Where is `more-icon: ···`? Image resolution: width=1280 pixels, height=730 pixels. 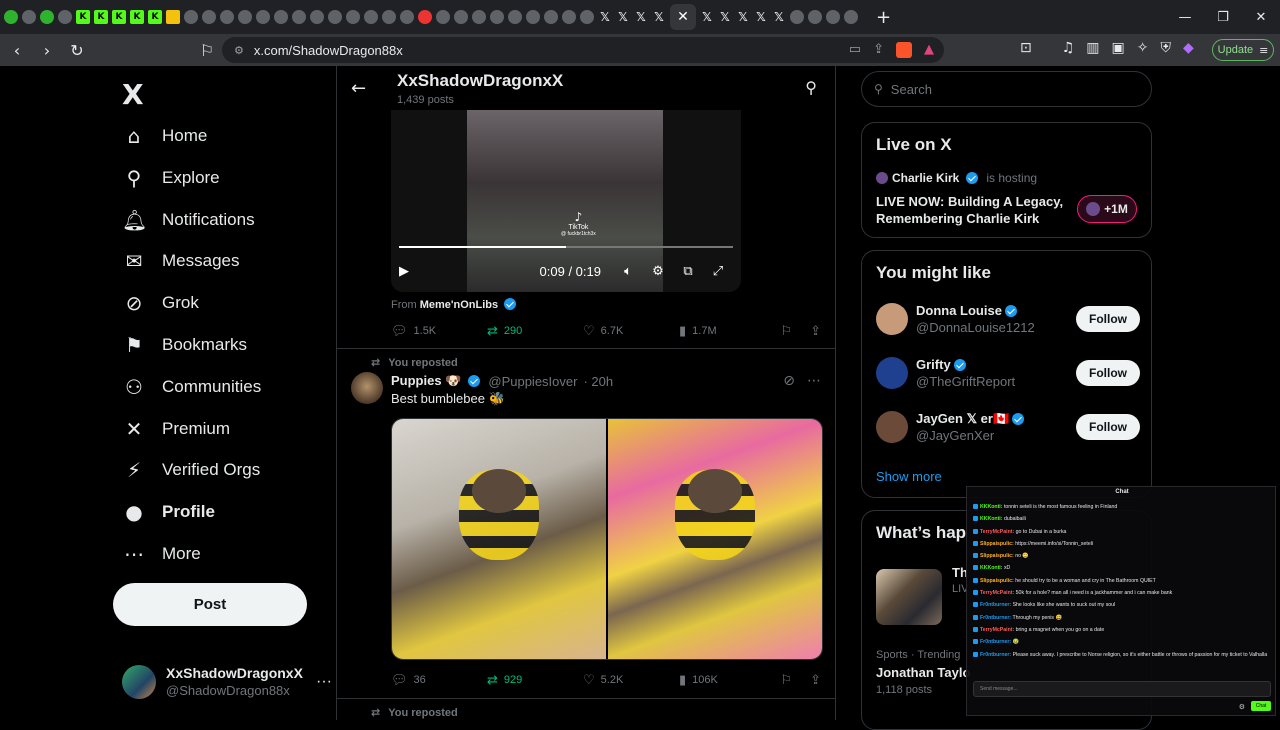 more-icon: ··· is located at coordinates (324, 682).